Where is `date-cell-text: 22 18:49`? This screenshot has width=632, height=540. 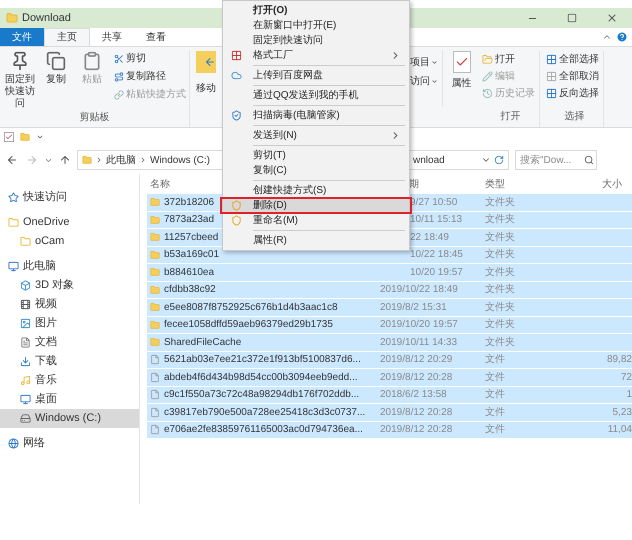 date-cell-text: 22 18:49 is located at coordinates (429, 237).